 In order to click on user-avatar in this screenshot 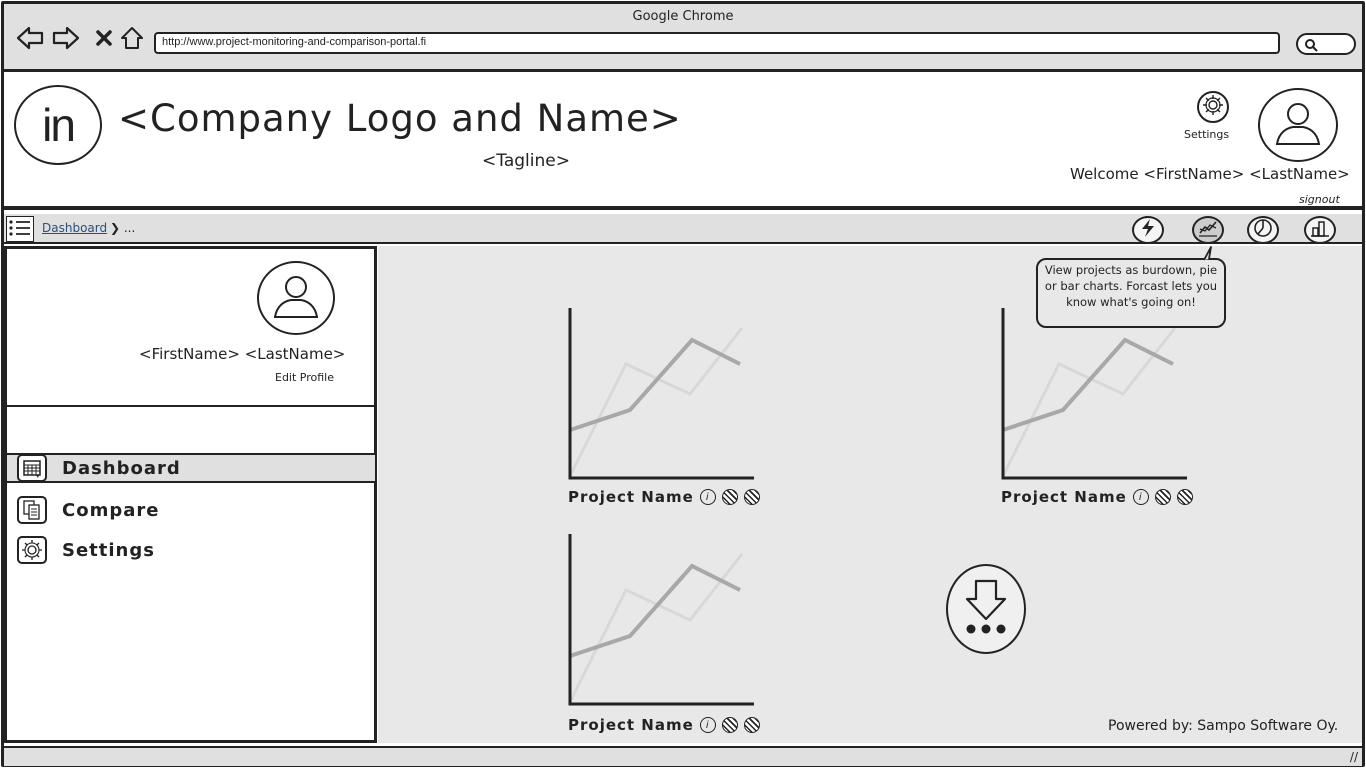, I will do `click(1298, 125)`.